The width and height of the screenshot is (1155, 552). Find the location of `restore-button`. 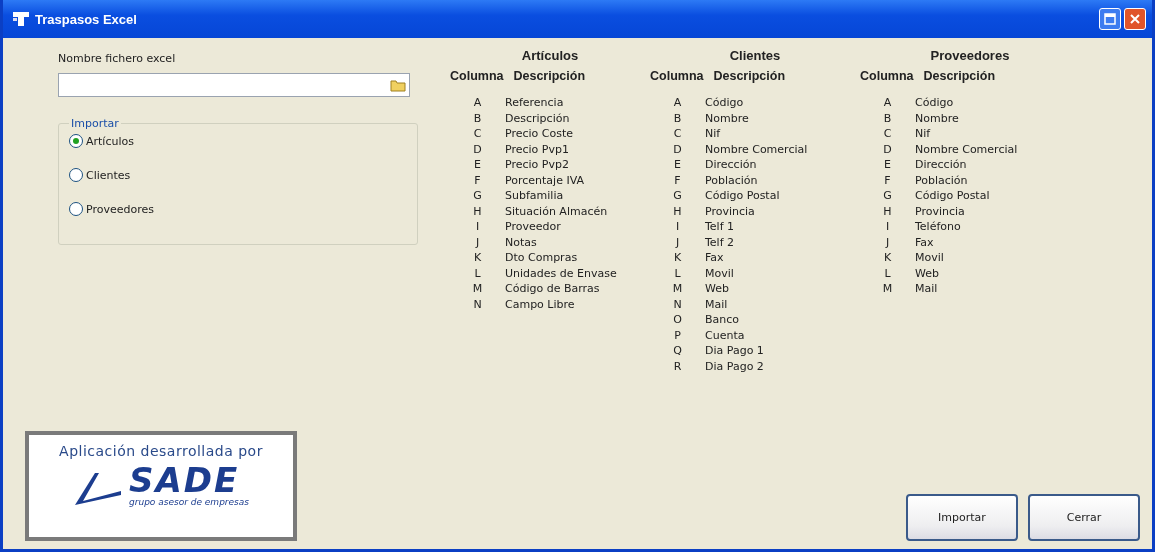

restore-button is located at coordinates (1110, 19).